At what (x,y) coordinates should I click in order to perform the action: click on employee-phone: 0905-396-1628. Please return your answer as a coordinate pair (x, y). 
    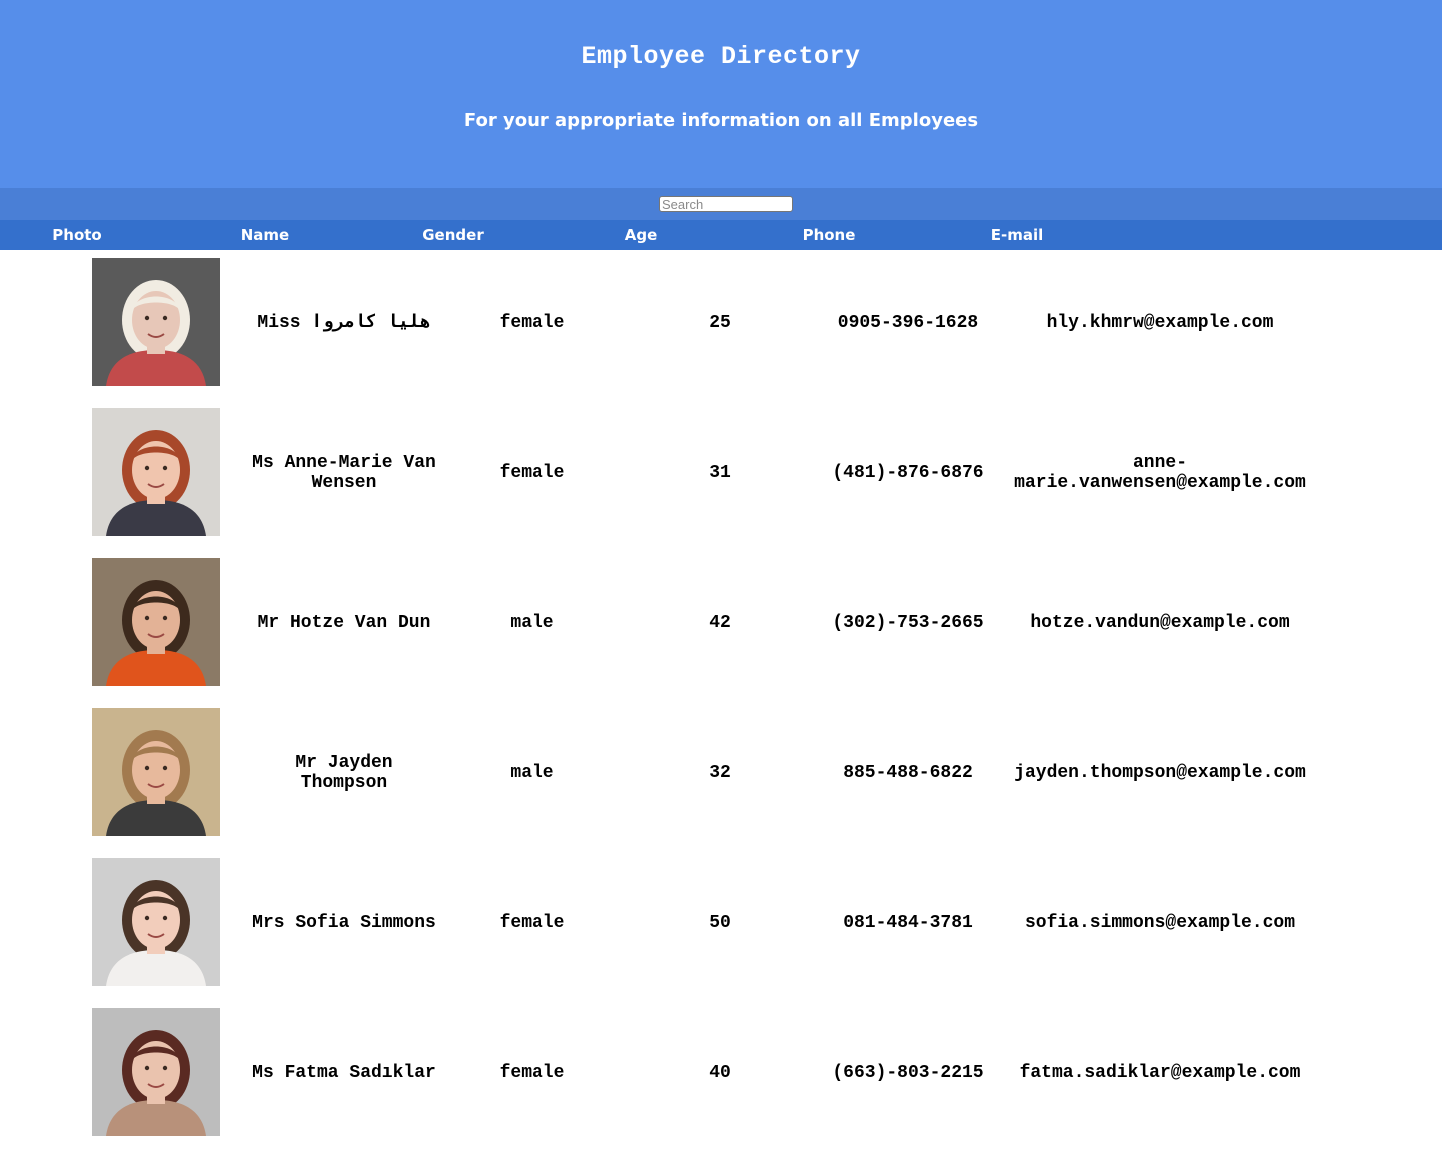
    Looking at the image, I should click on (908, 322).